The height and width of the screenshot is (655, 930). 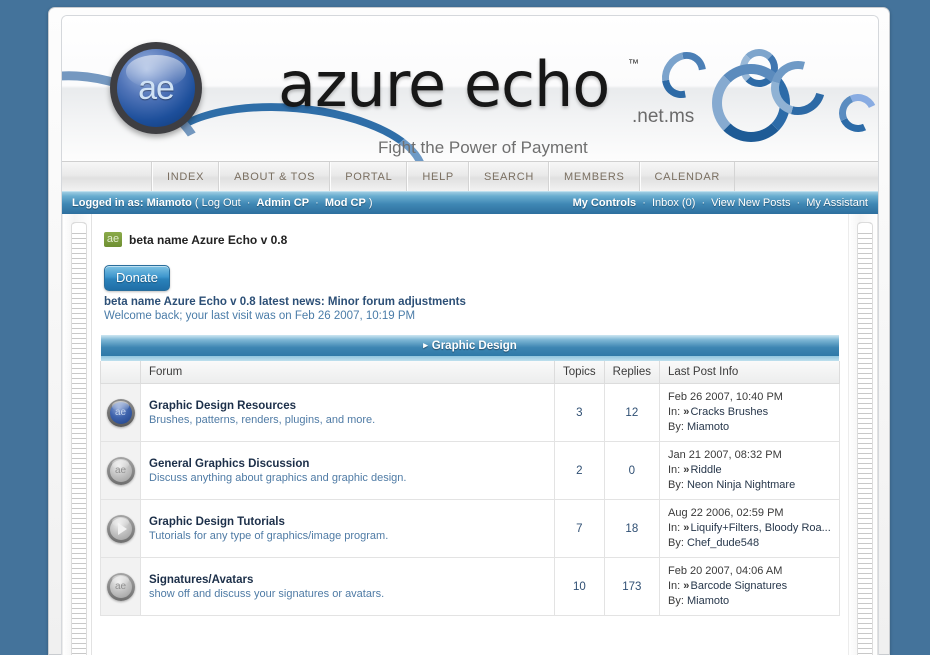 I want to click on last-post-topic-line: In: » Cracks Brushes, so click(x=749, y=412).